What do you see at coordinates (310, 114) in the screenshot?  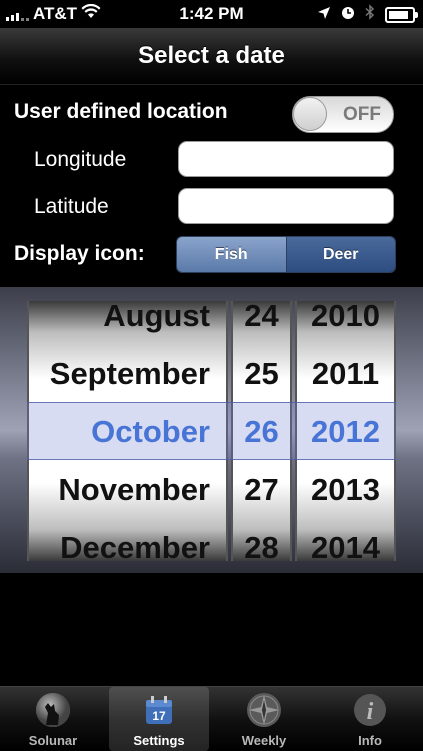 I see `toggle-knob` at bounding box center [310, 114].